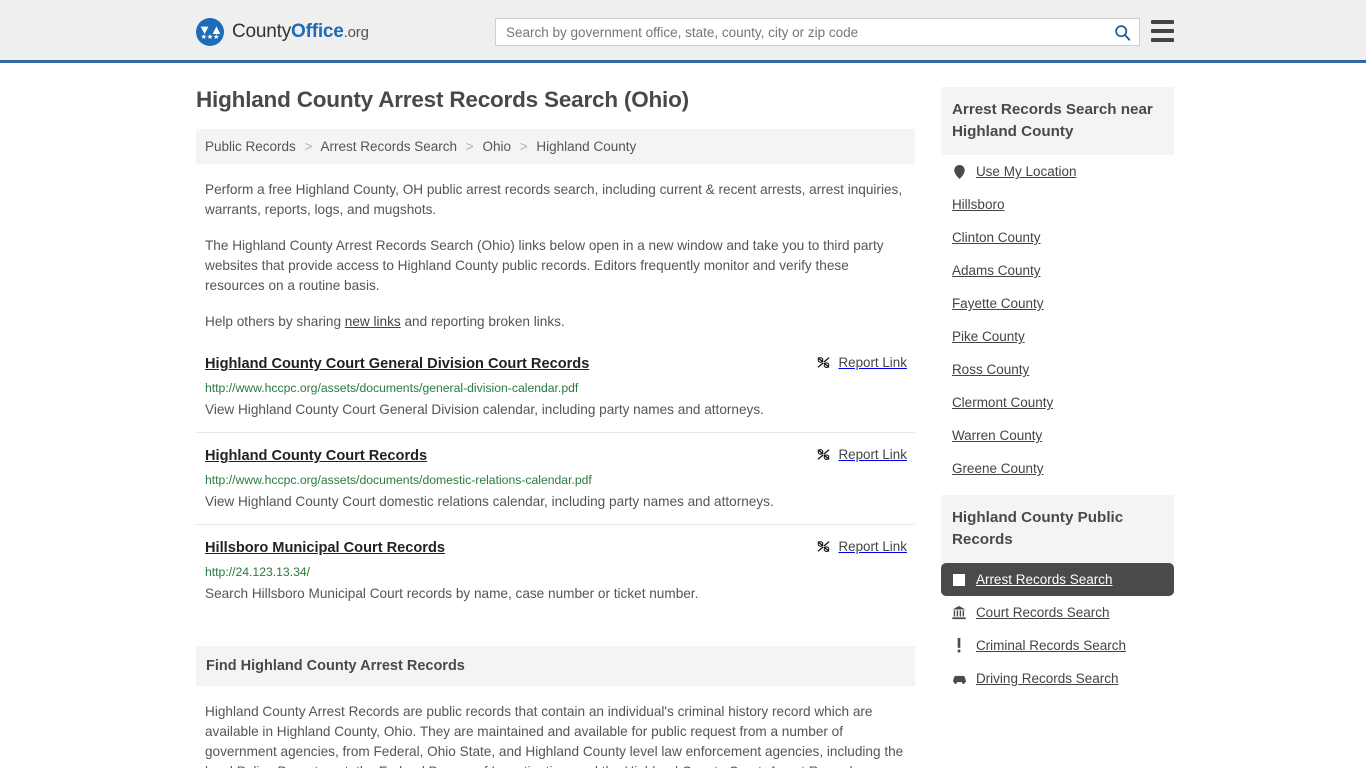 This screenshot has width=1366, height=768. I want to click on exclamation-icon, so click(959, 645).